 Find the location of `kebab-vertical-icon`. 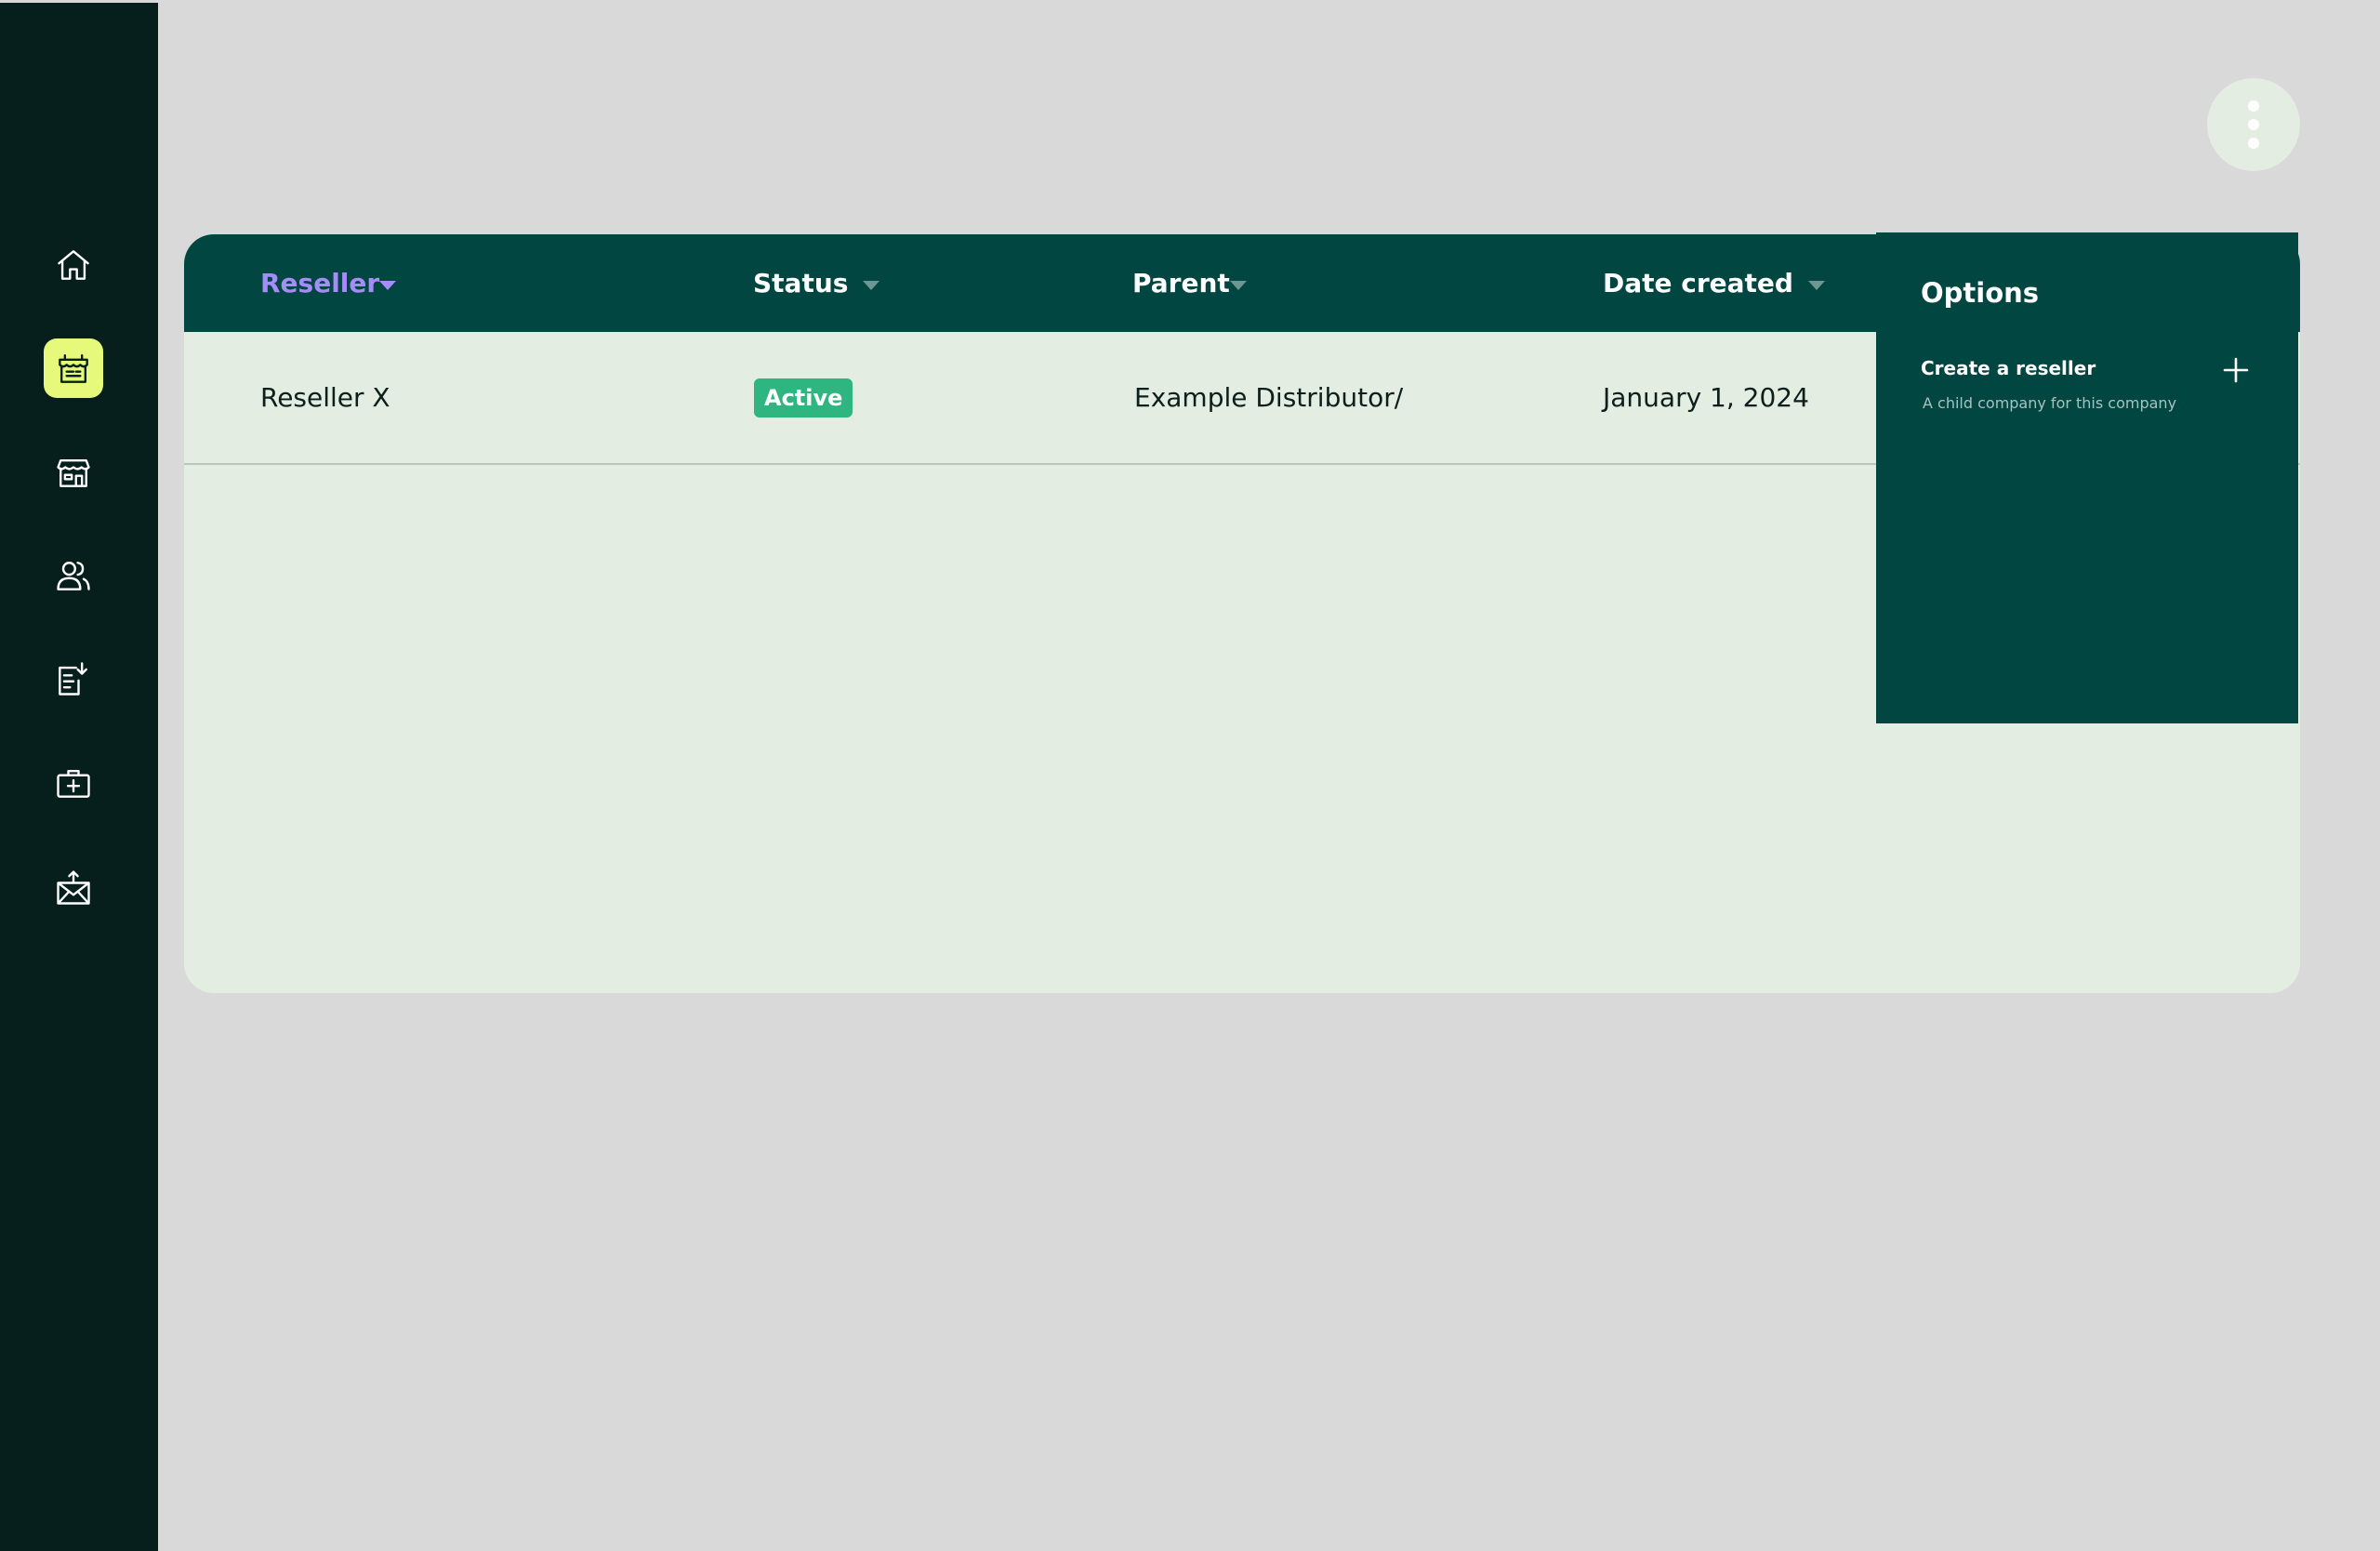

kebab-vertical-icon is located at coordinates (2253, 106).